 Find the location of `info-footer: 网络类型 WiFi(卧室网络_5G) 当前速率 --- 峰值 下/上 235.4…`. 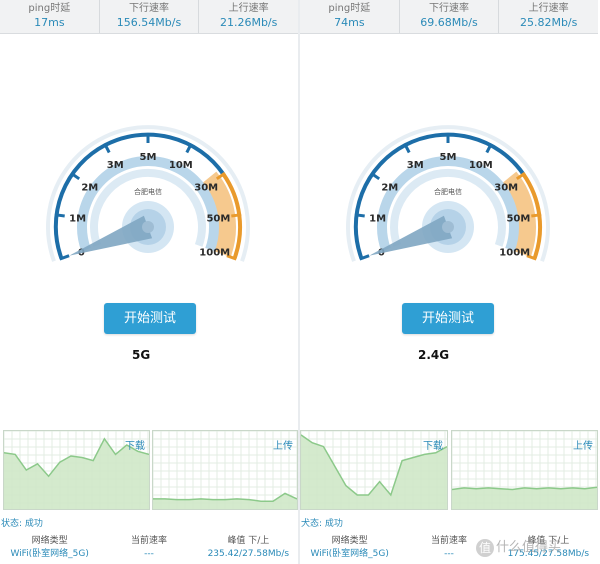

info-footer: 网络类型 WiFi(卧室网络_5G) 当前速率 --- 峰值 下/上 235.4… is located at coordinates (149, 547).